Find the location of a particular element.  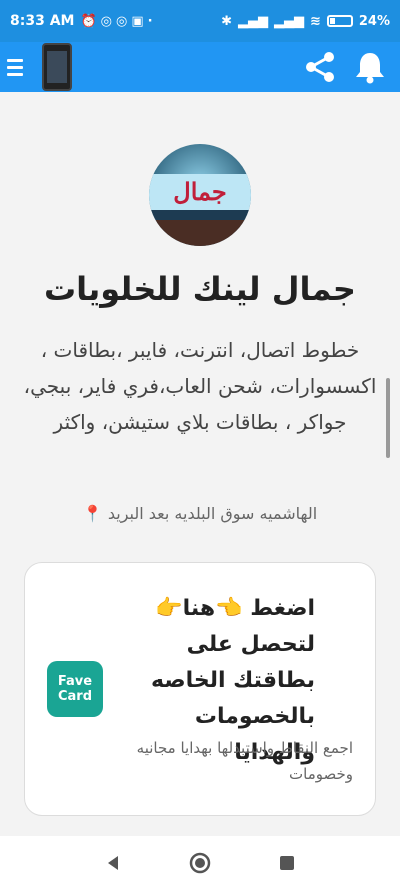

home-icon is located at coordinates (200, 863).